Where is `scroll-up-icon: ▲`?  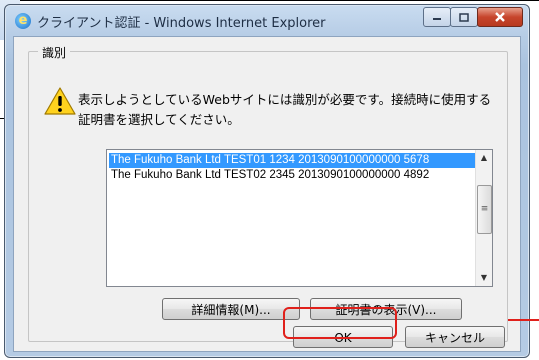
scroll-up-icon: ▲ is located at coordinates (484, 158).